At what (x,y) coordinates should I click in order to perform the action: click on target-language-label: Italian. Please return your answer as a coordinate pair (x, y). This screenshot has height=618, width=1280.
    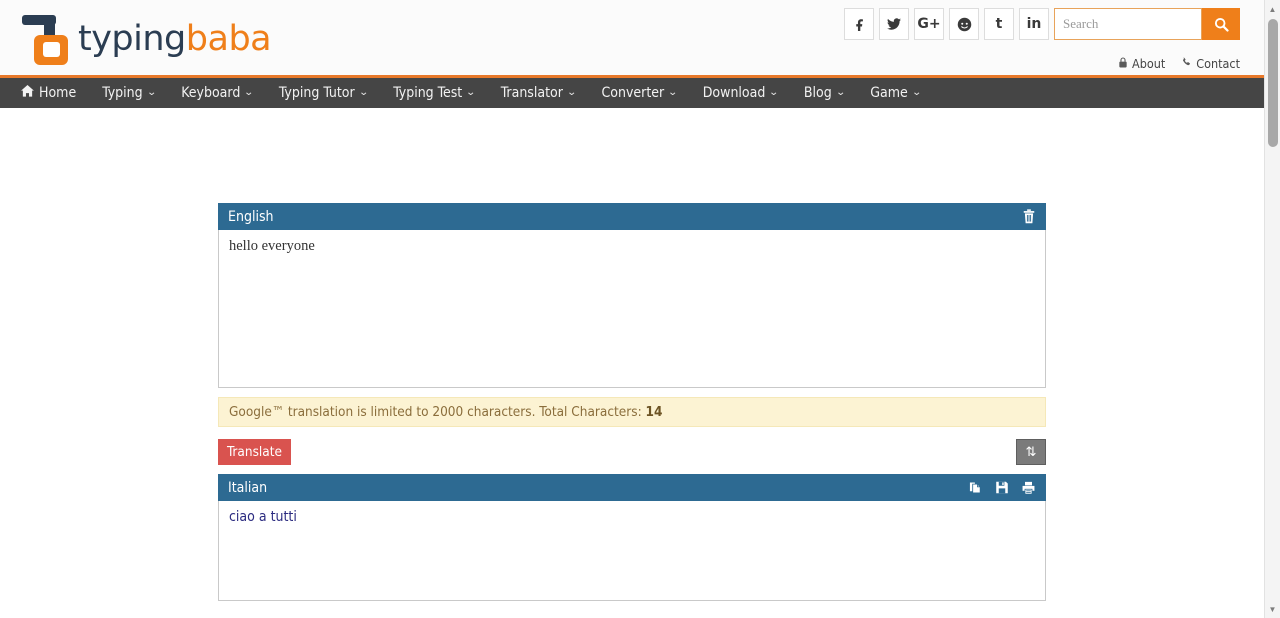
    Looking at the image, I should click on (248, 487).